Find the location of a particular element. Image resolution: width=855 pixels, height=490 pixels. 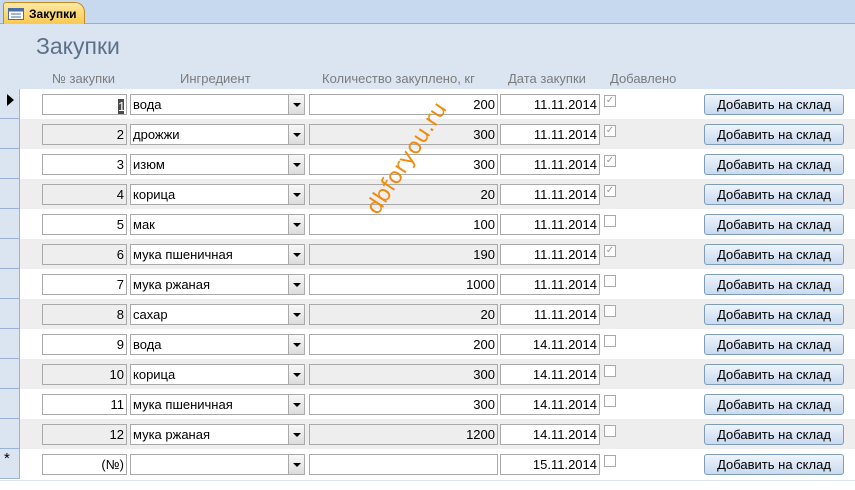

purchase-number-field: 8 is located at coordinates (84, 314).